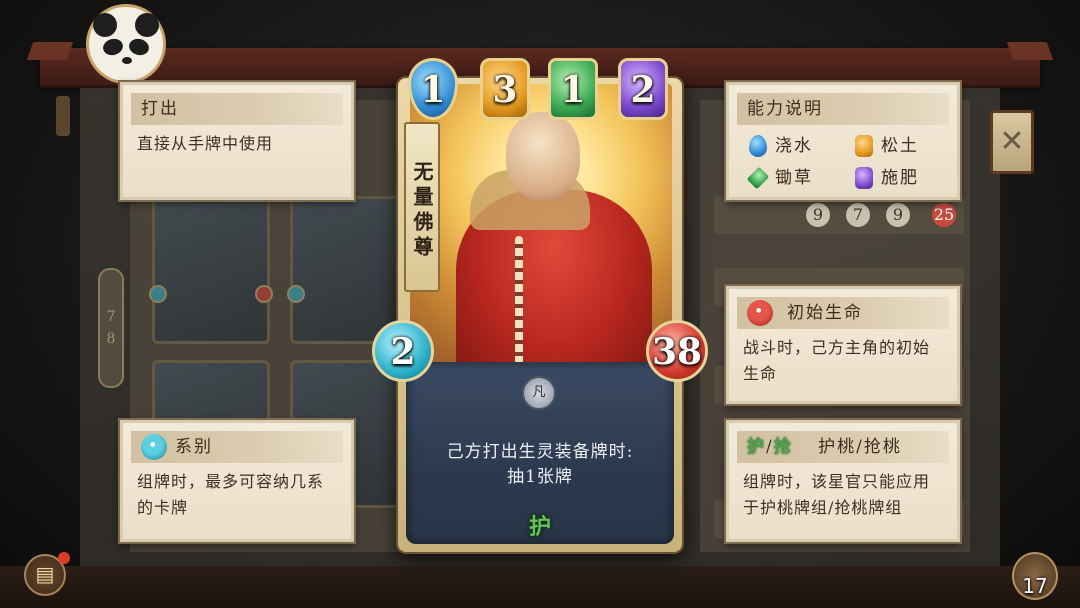 The width and height of the screenshot is (1080, 608). What do you see at coordinates (677, 351) in the screenshot?
I see `card-health: 38` at bounding box center [677, 351].